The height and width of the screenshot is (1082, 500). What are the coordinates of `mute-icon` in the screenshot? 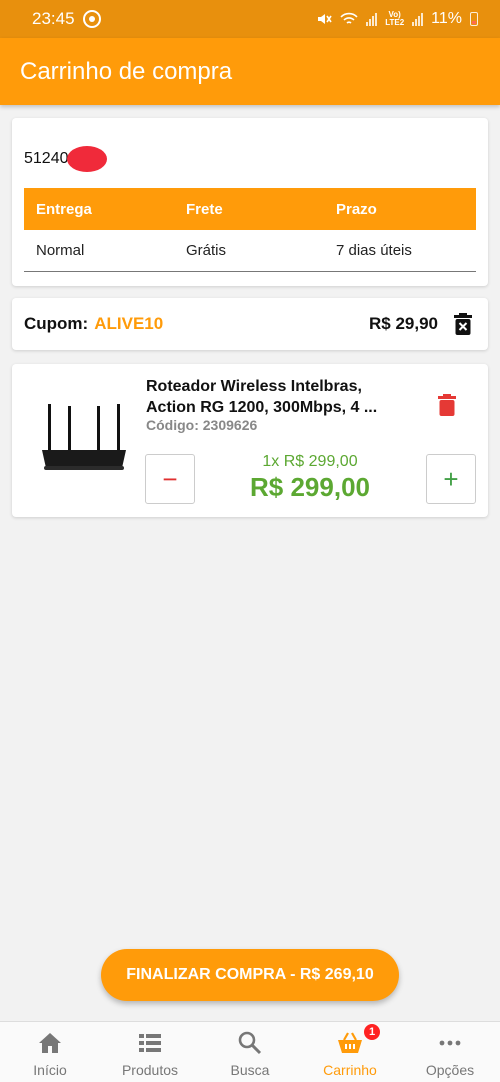 It's located at (325, 19).